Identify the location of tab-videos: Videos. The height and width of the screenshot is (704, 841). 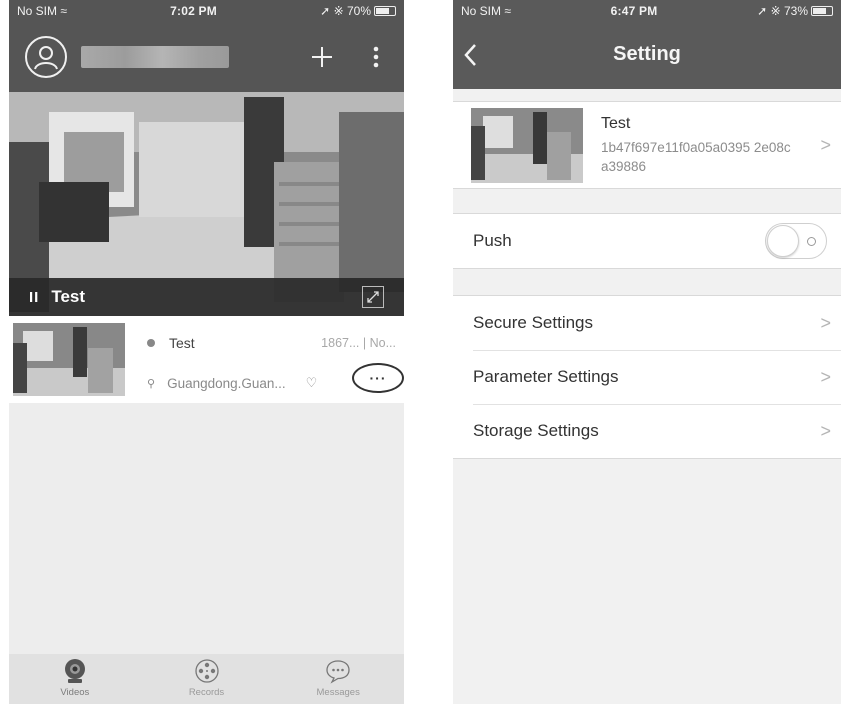
(75, 679).